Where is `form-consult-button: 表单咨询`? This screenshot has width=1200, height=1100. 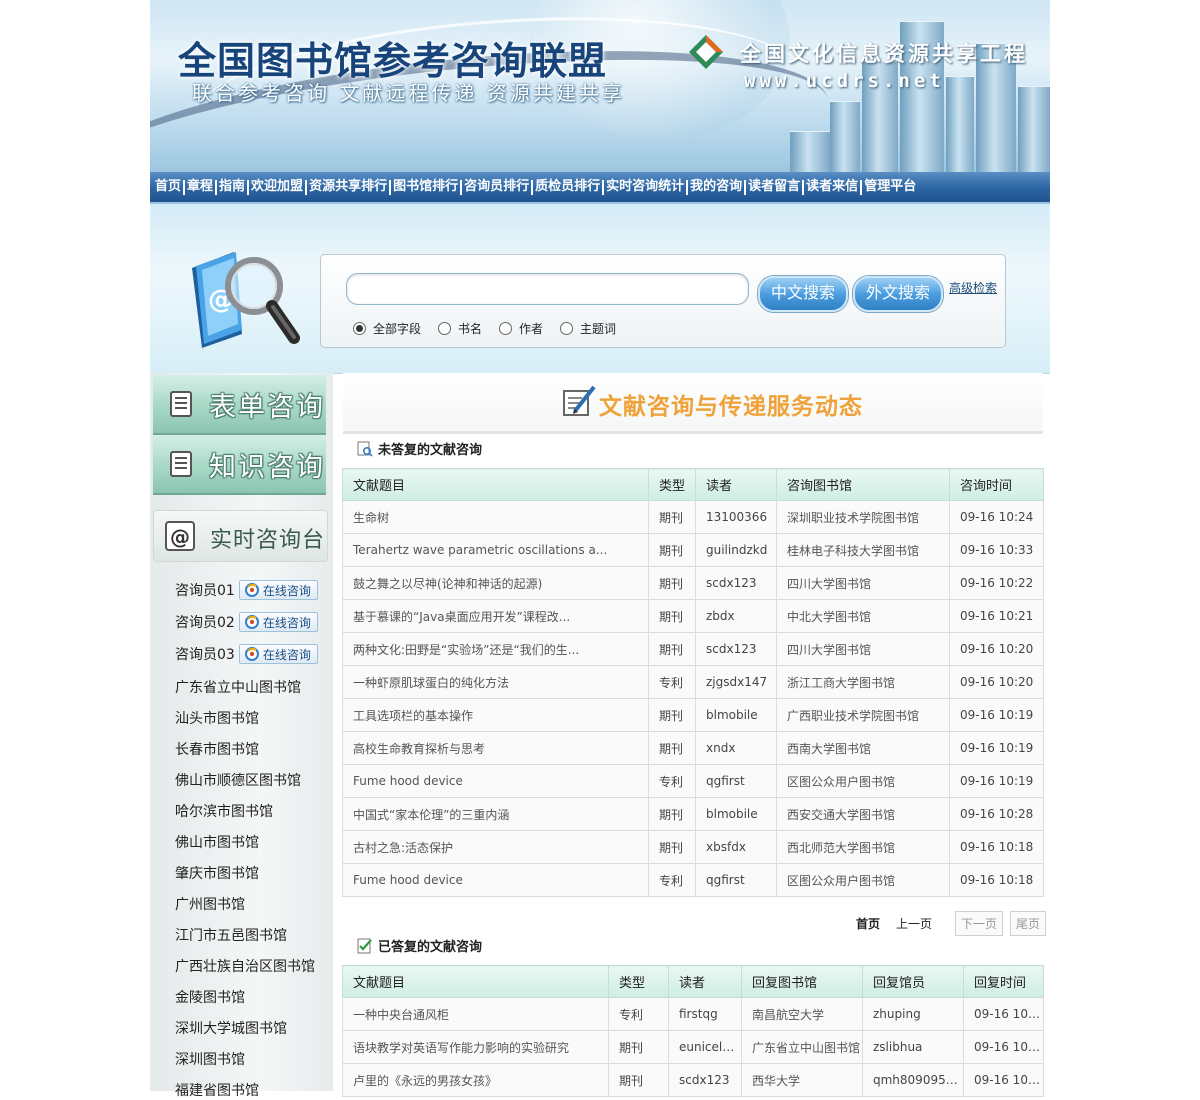
form-consult-button: 表单咨询 is located at coordinates (239, 405).